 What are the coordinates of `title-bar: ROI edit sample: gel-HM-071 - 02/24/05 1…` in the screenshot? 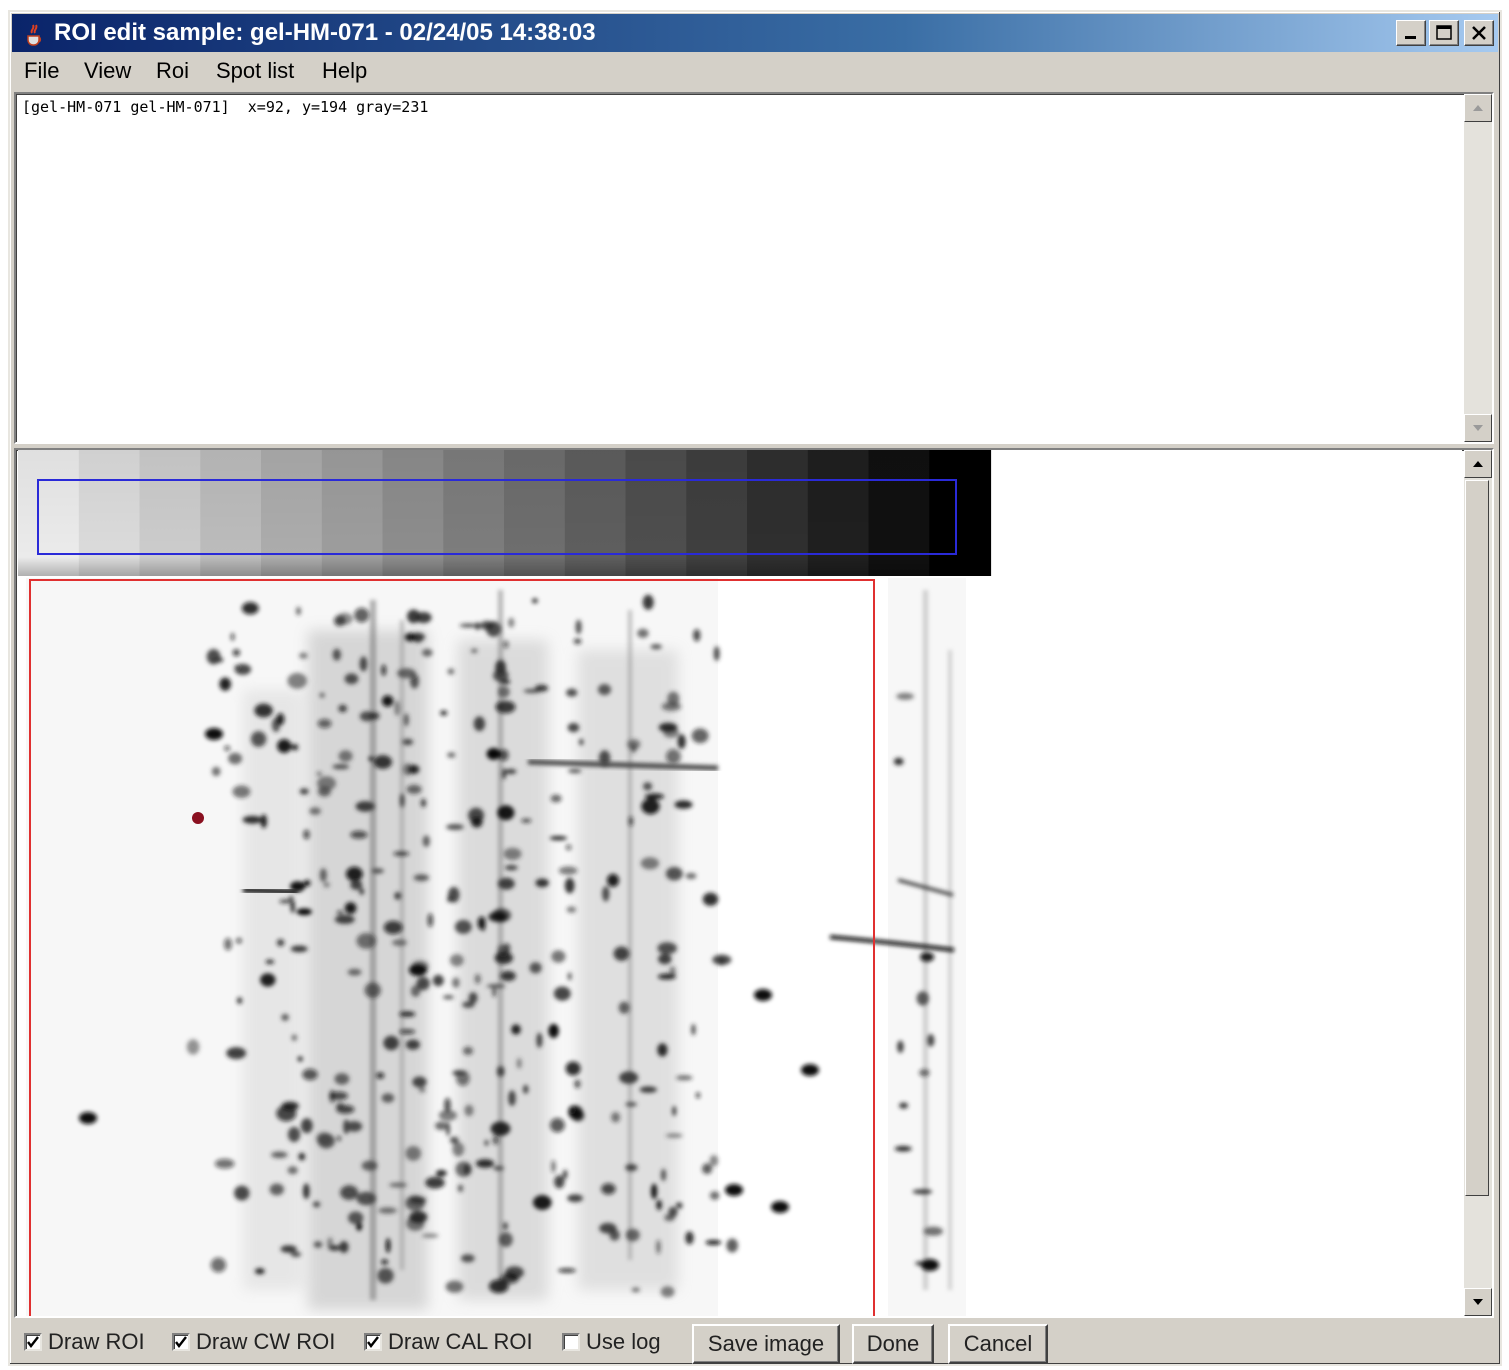 It's located at (755, 33).